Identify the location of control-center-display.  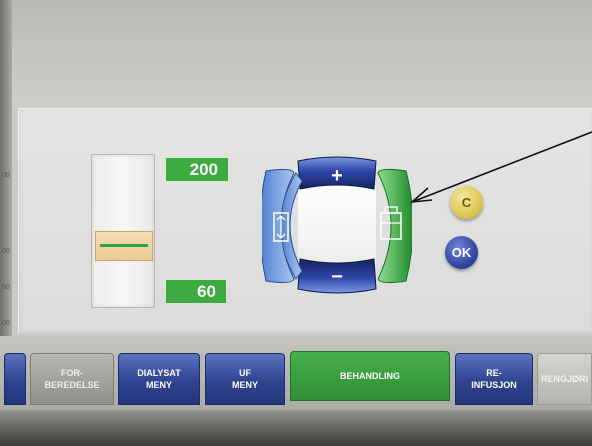
(337, 227).